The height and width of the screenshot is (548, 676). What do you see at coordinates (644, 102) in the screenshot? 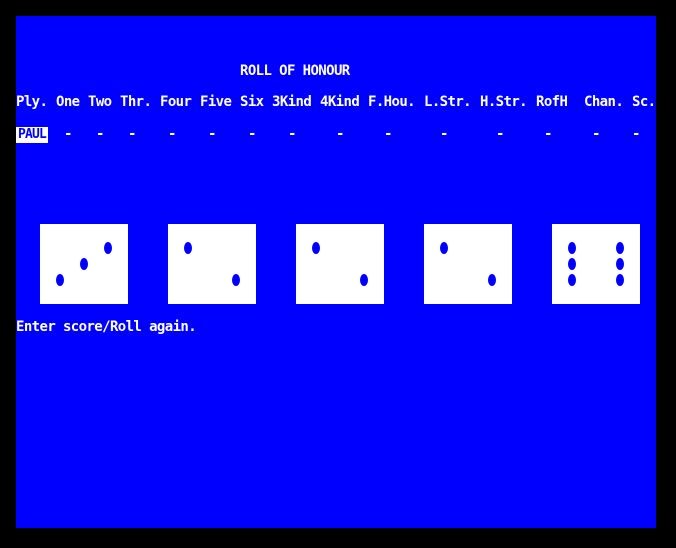
I see `column-header: Sc.` at bounding box center [644, 102].